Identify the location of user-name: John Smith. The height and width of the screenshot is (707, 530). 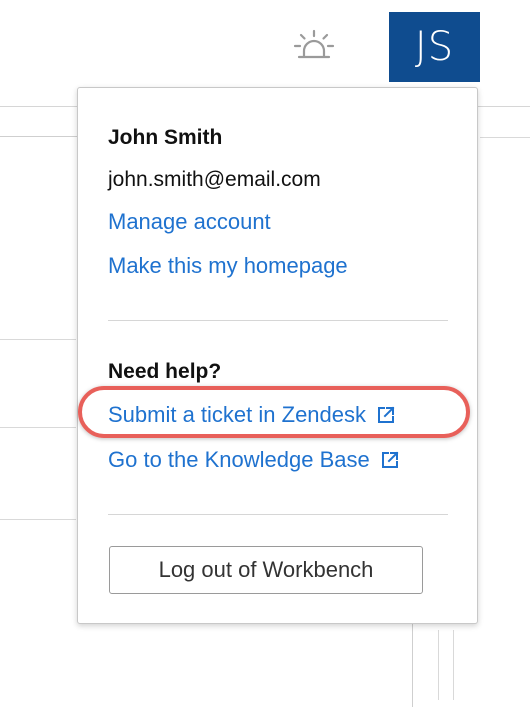
(165, 137).